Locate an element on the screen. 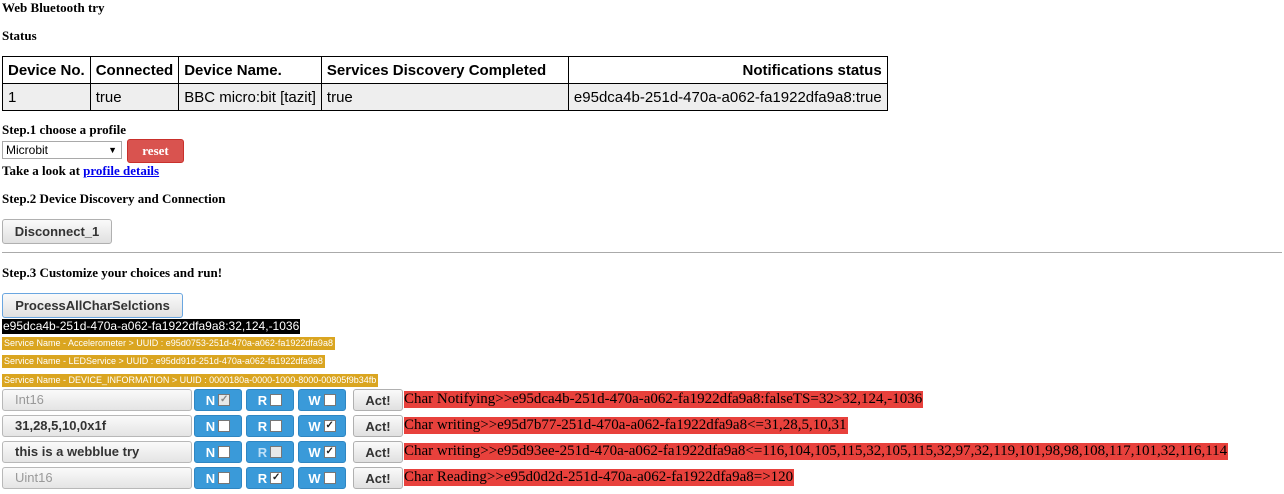 The width and height of the screenshot is (1284, 494). column-header-device-name: Device Name. is located at coordinates (250, 70).